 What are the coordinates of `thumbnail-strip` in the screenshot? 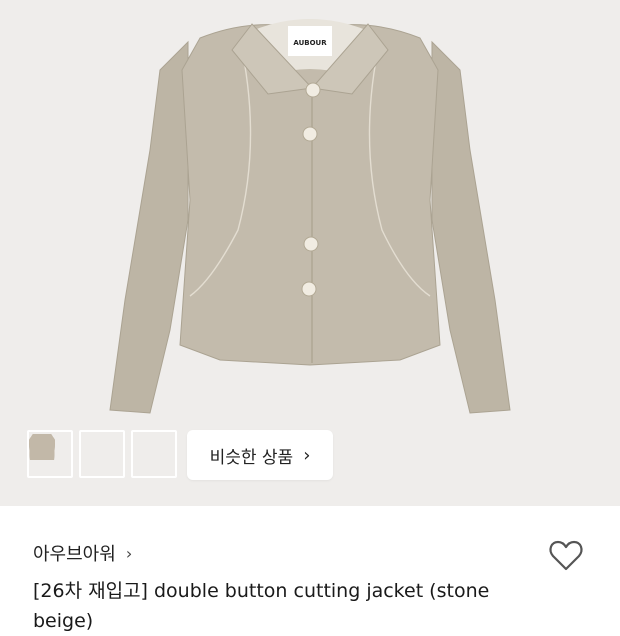 It's located at (102, 454).